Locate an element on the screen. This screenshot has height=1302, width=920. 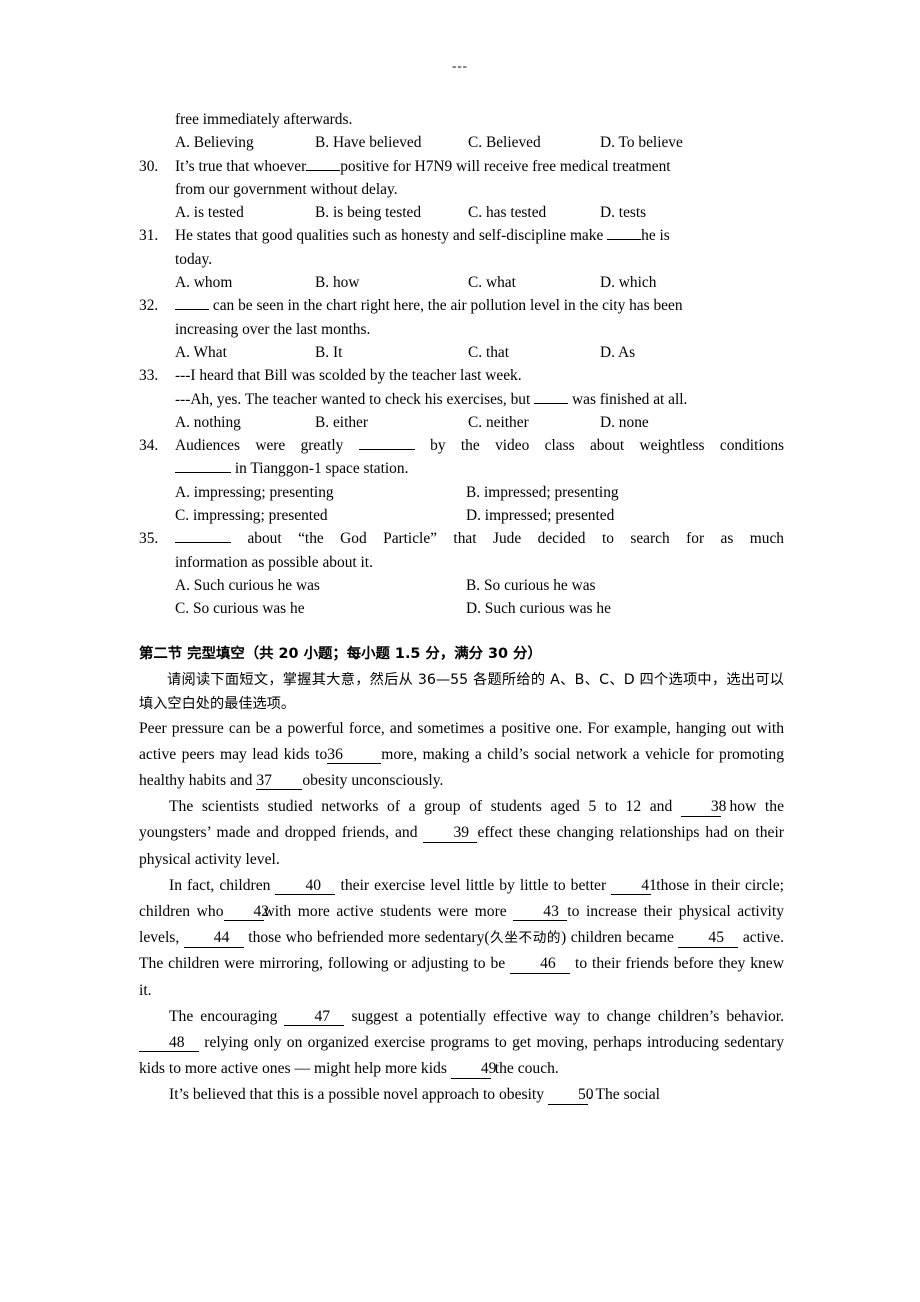
option-b: B. either is located at coordinates (341, 422).